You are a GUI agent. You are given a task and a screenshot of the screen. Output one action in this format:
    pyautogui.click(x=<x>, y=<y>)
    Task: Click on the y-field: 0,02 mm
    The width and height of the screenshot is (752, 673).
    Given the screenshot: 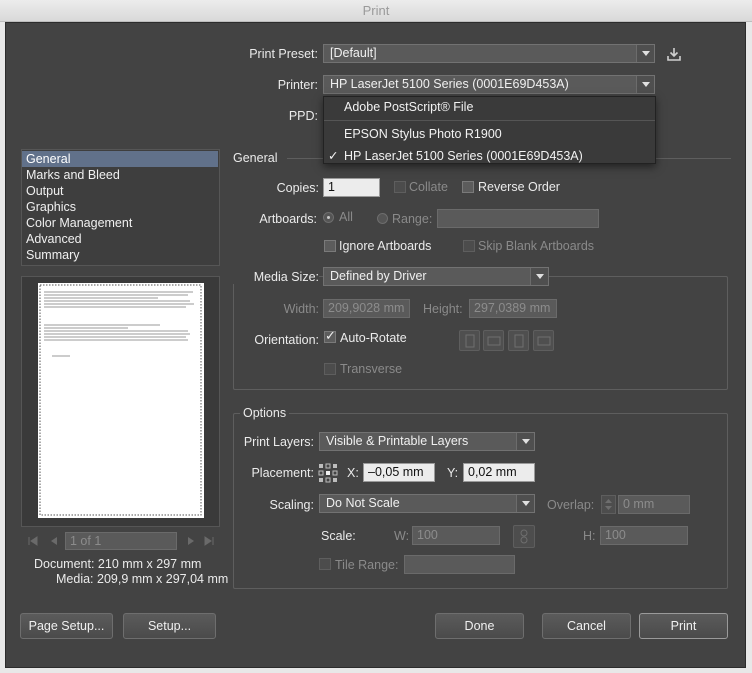 What is the action you would take?
    pyautogui.click(x=499, y=472)
    